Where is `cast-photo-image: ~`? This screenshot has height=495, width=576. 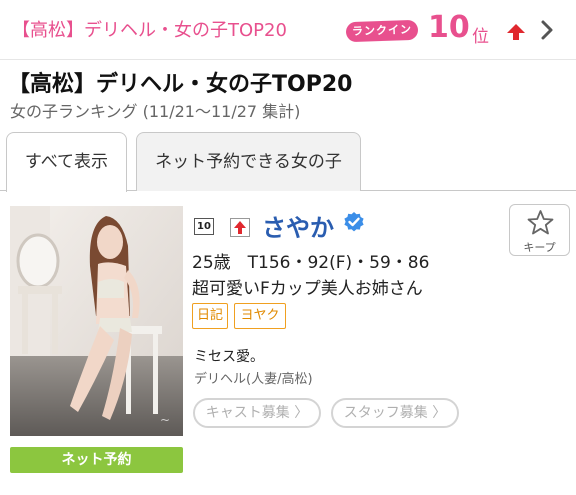
cast-photo-image: ~ is located at coordinates (96, 321).